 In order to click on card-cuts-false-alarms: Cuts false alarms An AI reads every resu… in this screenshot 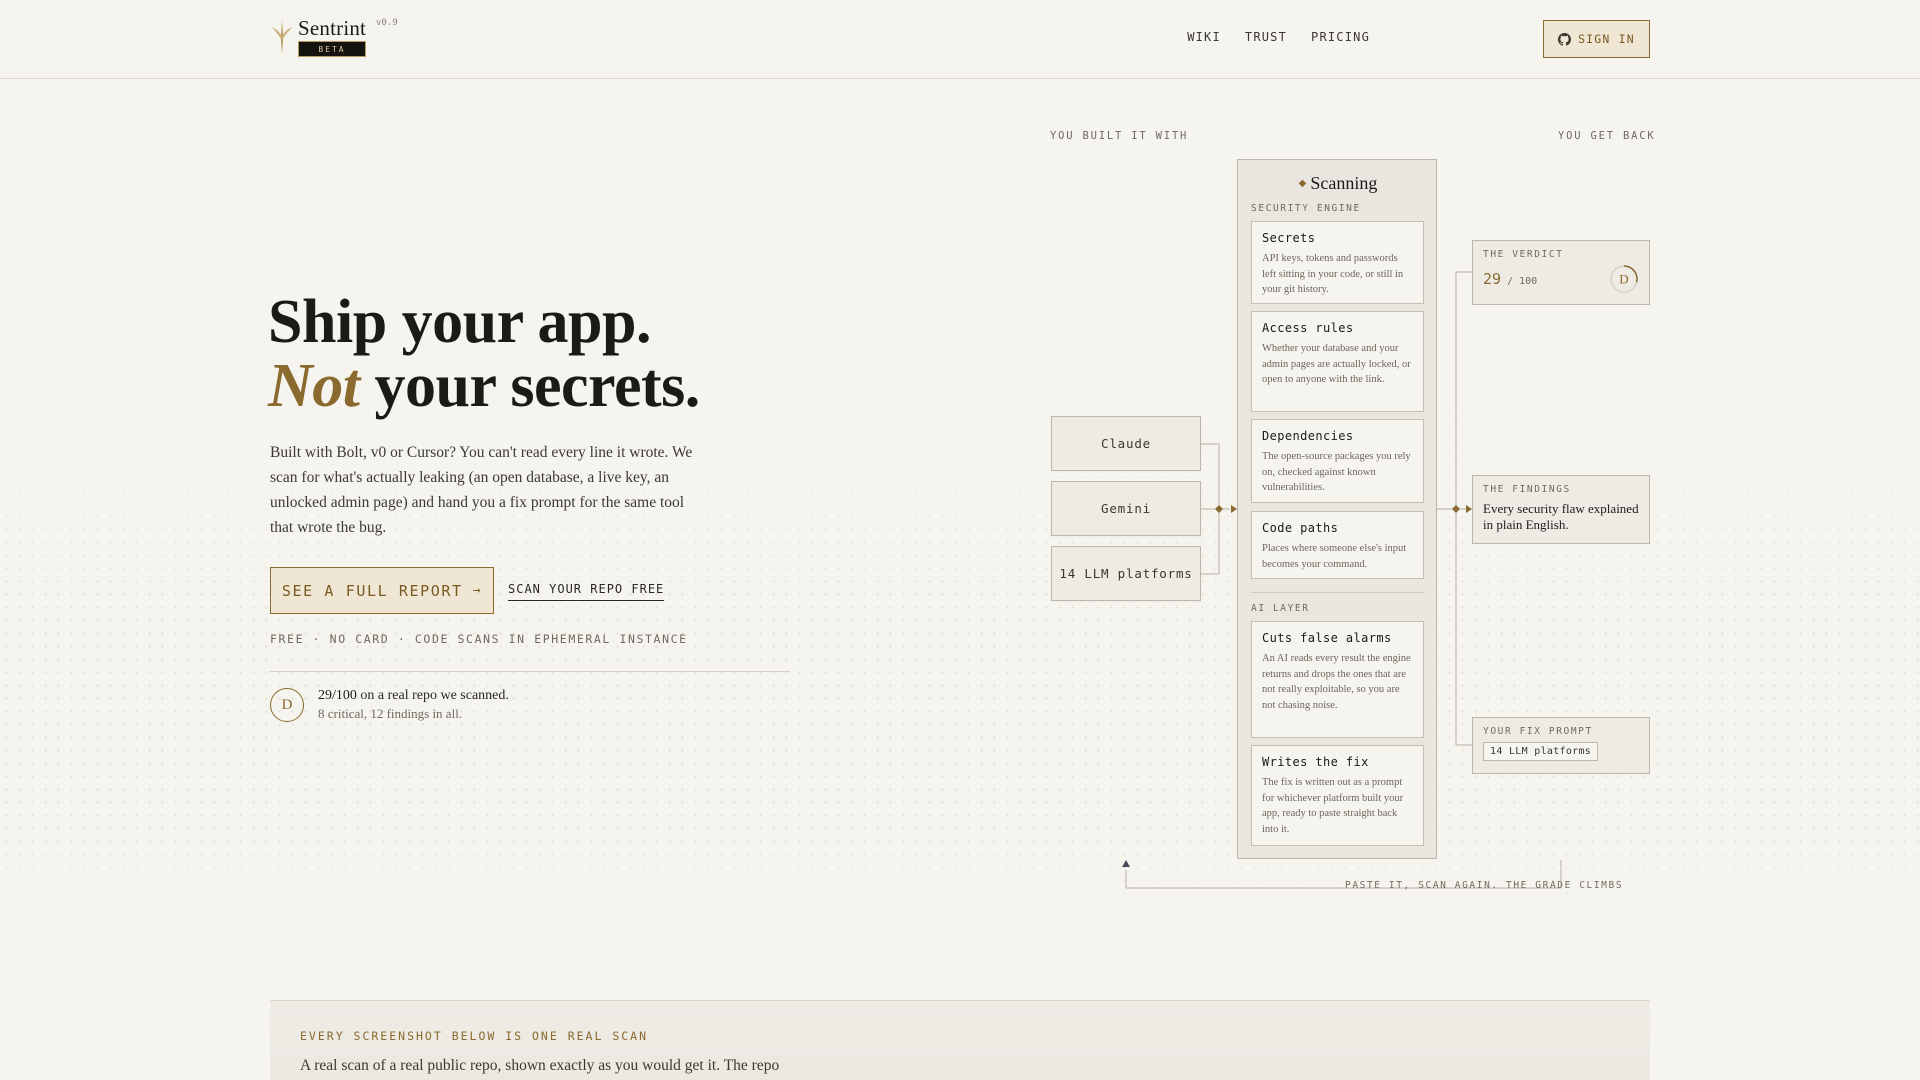, I will do `click(1337, 679)`.